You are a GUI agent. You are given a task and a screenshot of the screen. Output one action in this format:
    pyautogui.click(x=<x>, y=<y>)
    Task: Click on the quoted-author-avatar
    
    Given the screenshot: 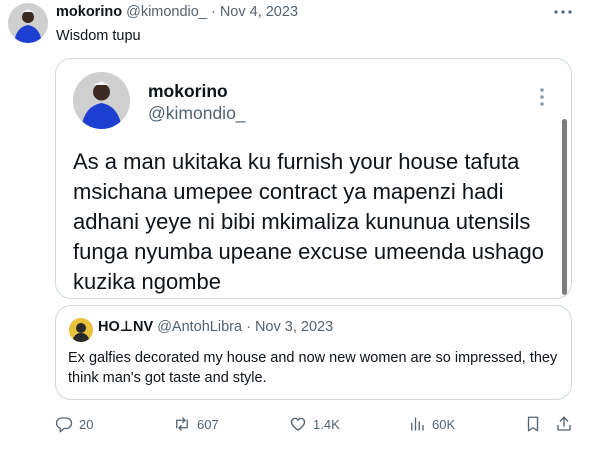 What is the action you would take?
    pyautogui.click(x=81, y=330)
    